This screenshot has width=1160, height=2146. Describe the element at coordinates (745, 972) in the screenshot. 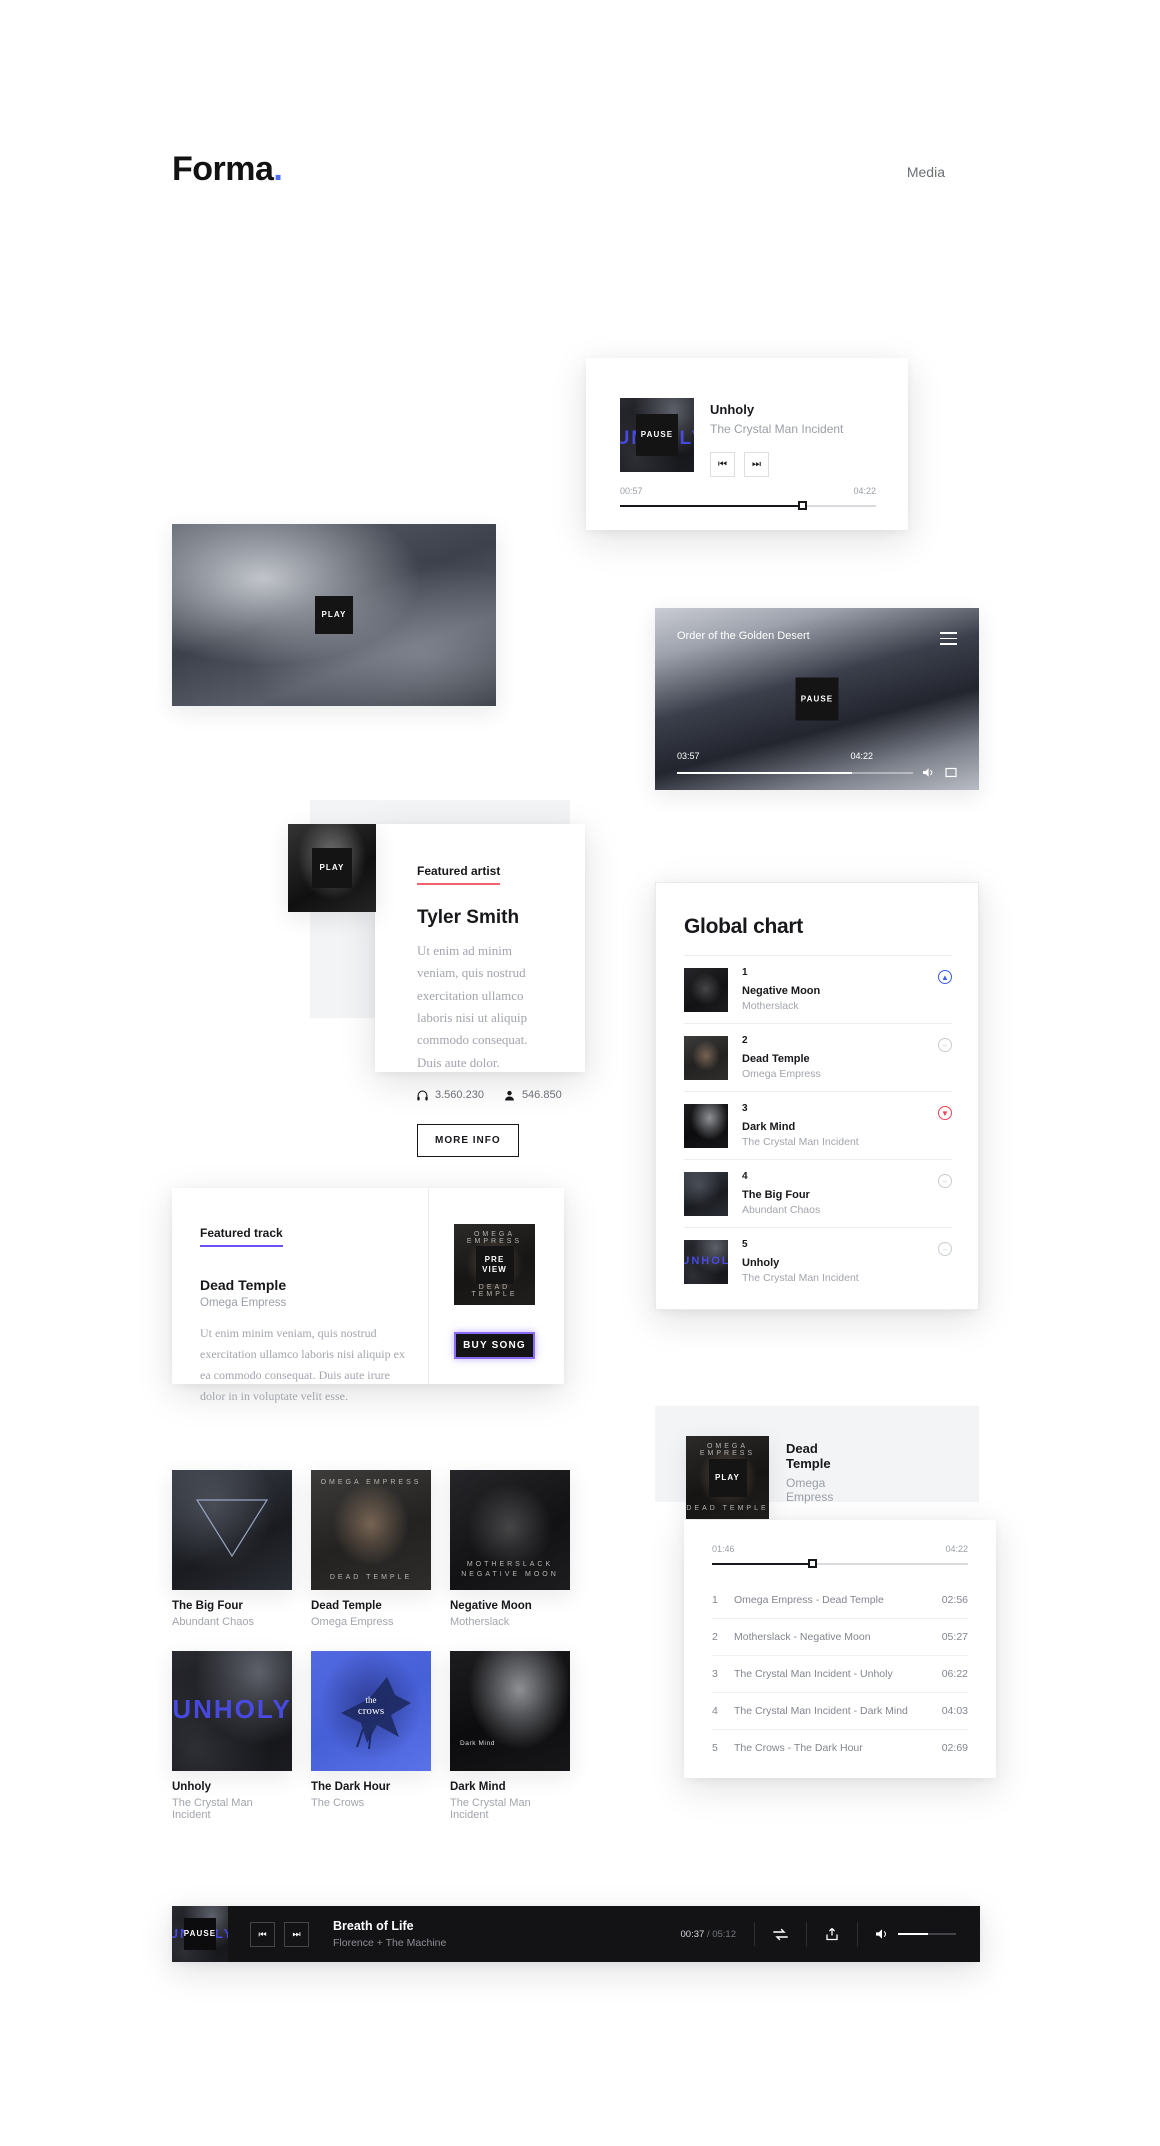

I see `chart-rank: 1` at that location.